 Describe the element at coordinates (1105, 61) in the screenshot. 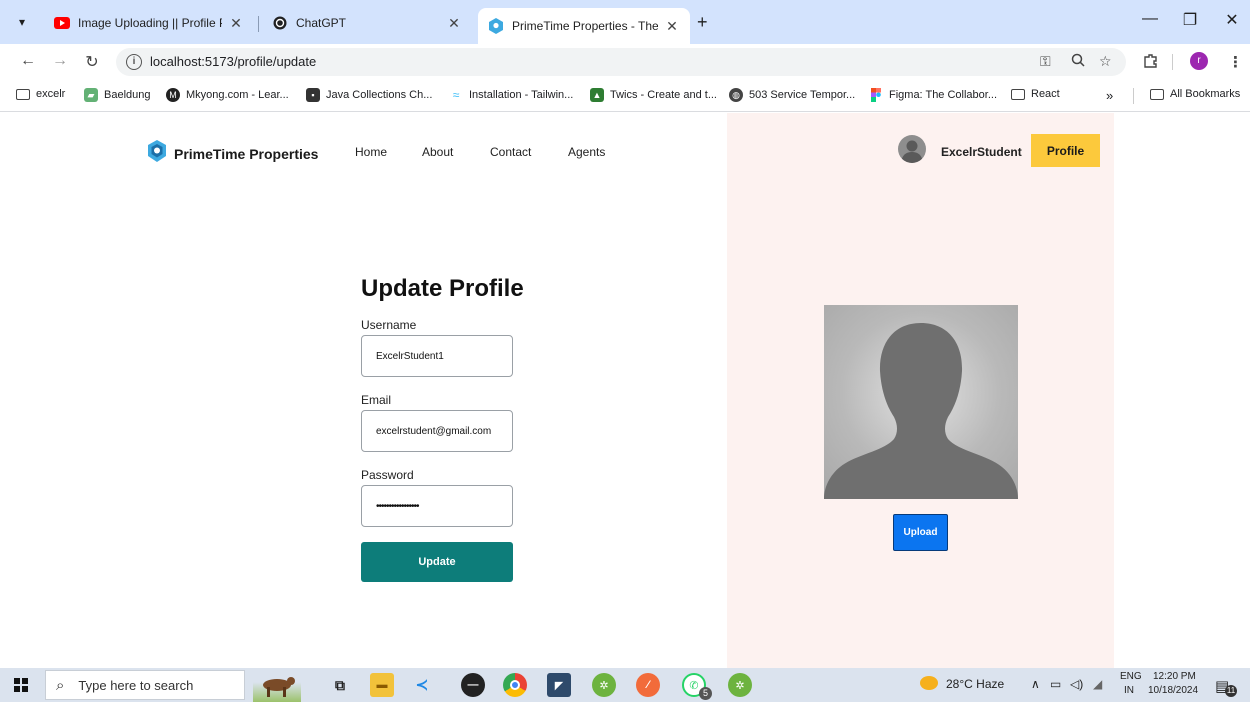

I see `bookmark-star-icon: ☆` at that location.